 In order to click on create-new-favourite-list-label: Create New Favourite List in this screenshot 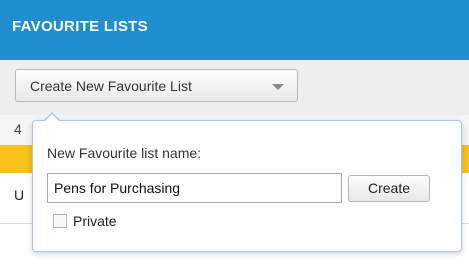, I will do `click(111, 86)`.